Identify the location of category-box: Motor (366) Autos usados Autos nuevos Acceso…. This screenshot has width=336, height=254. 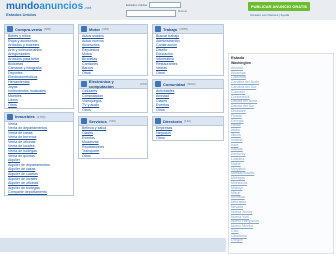
(113, 50).